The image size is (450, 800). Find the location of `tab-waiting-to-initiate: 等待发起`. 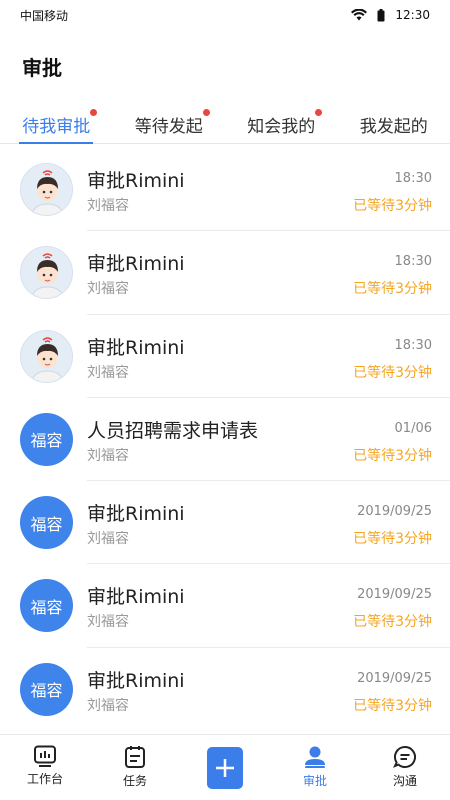

tab-waiting-to-initiate: 等待发起 is located at coordinates (169, 122).